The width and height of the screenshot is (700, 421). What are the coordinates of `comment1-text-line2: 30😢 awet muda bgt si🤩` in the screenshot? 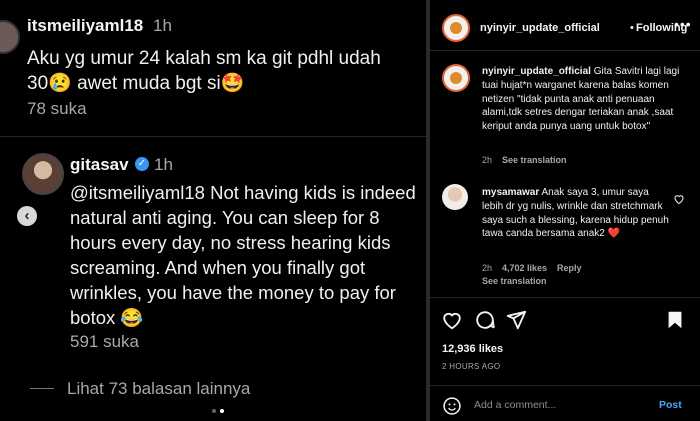 It's located at (136, 83).